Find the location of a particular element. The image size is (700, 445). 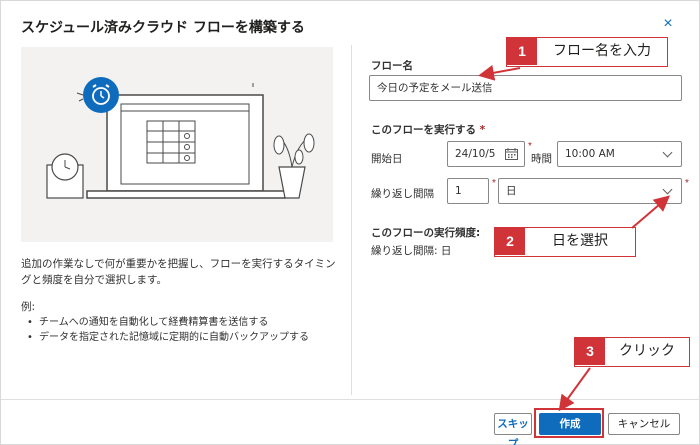

calendar-icon is located at coordinates (511, 154).